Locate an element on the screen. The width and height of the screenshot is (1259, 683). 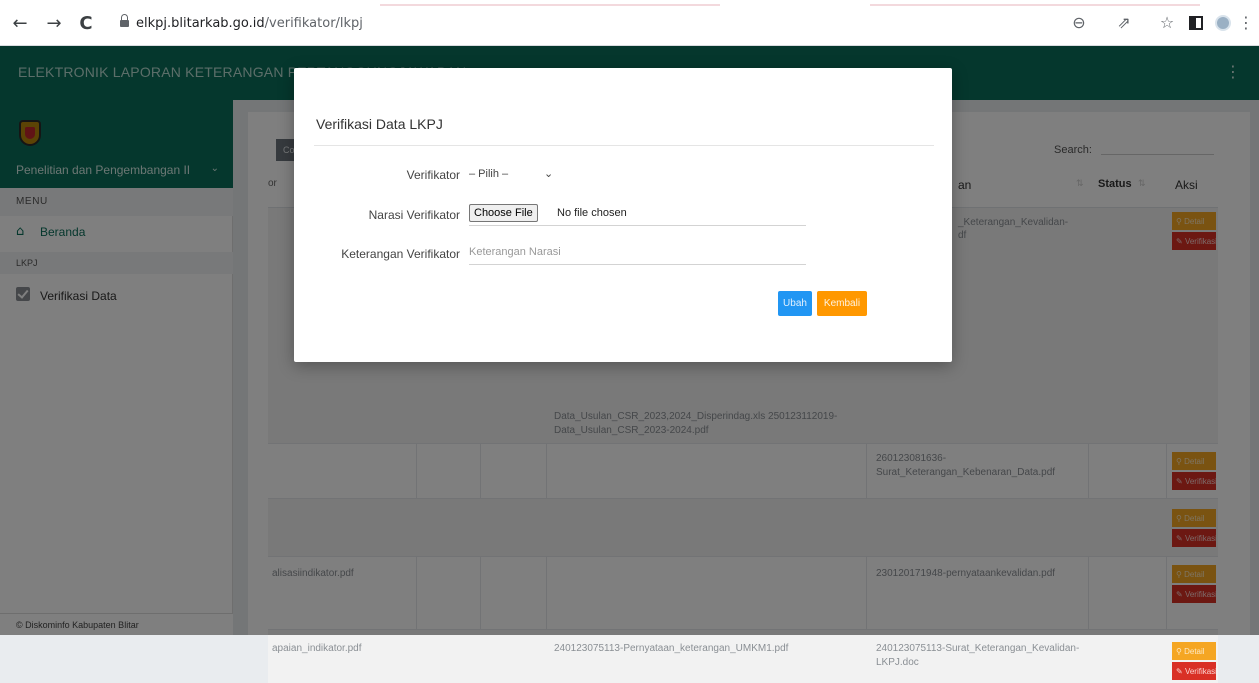
keterangan-input: Keterangan Narasi is located at coordinates (637, 254).